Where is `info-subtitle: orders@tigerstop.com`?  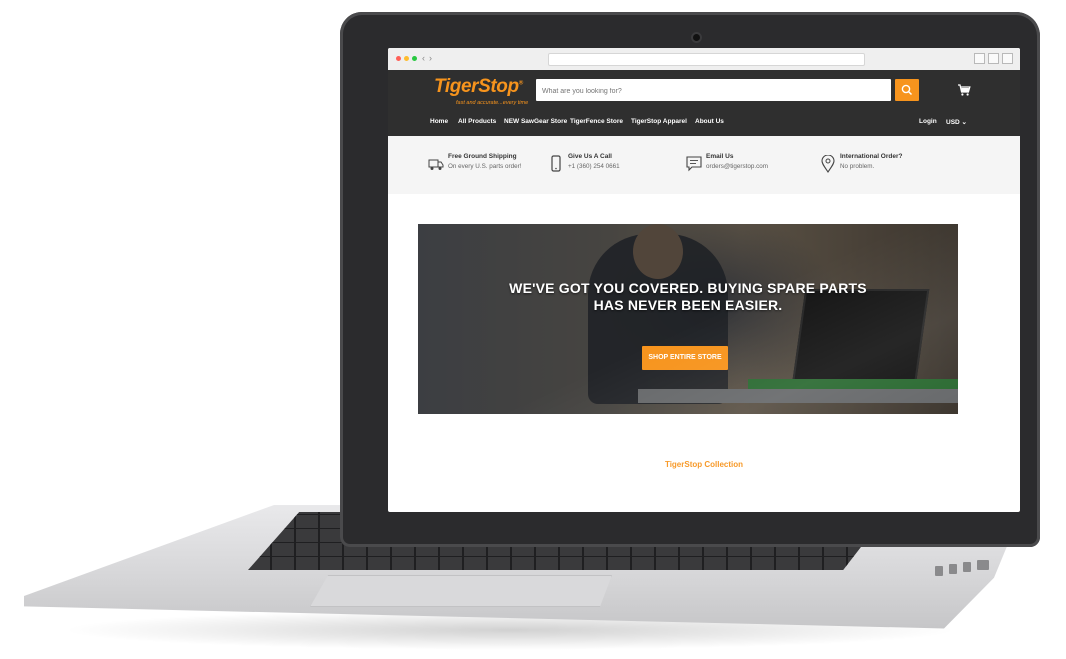
info-subtitle: orders@tigerstop.com is located at coordinates (737, 166).